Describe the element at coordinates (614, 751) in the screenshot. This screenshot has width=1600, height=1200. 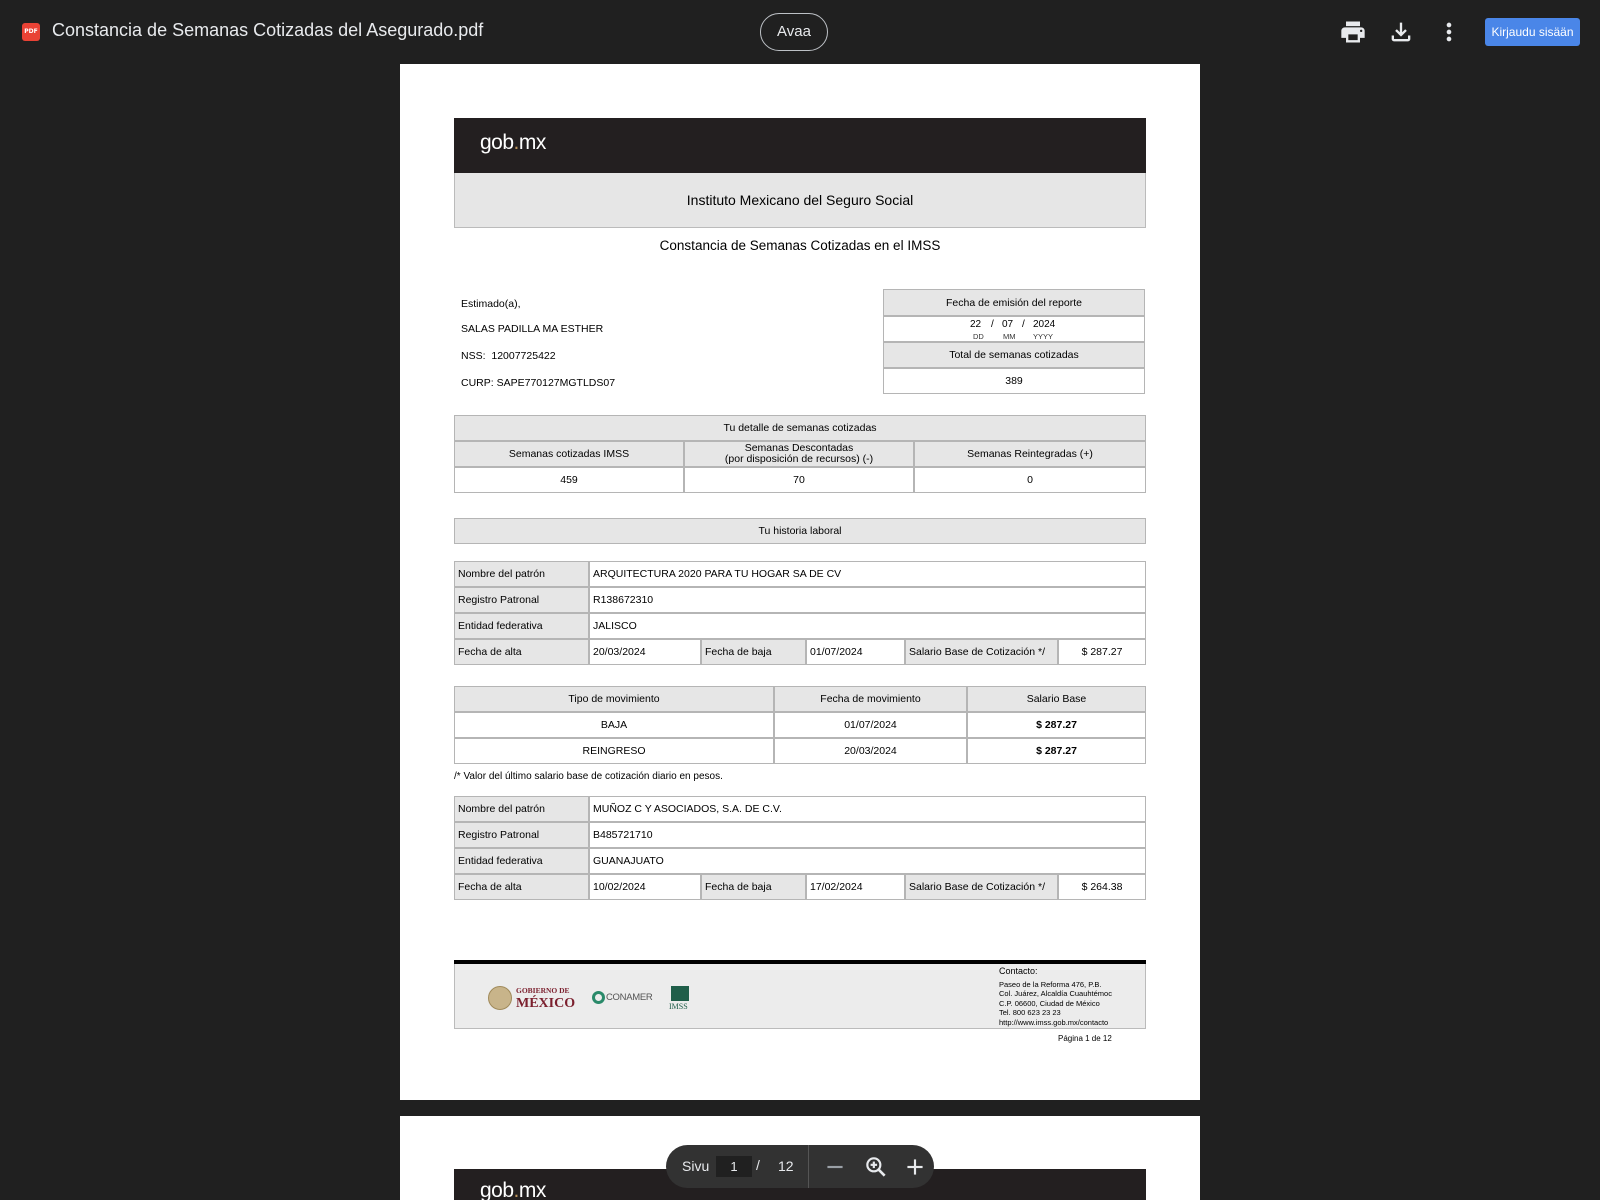
I see `mov-row-tipo: REINGRESO` at that location.